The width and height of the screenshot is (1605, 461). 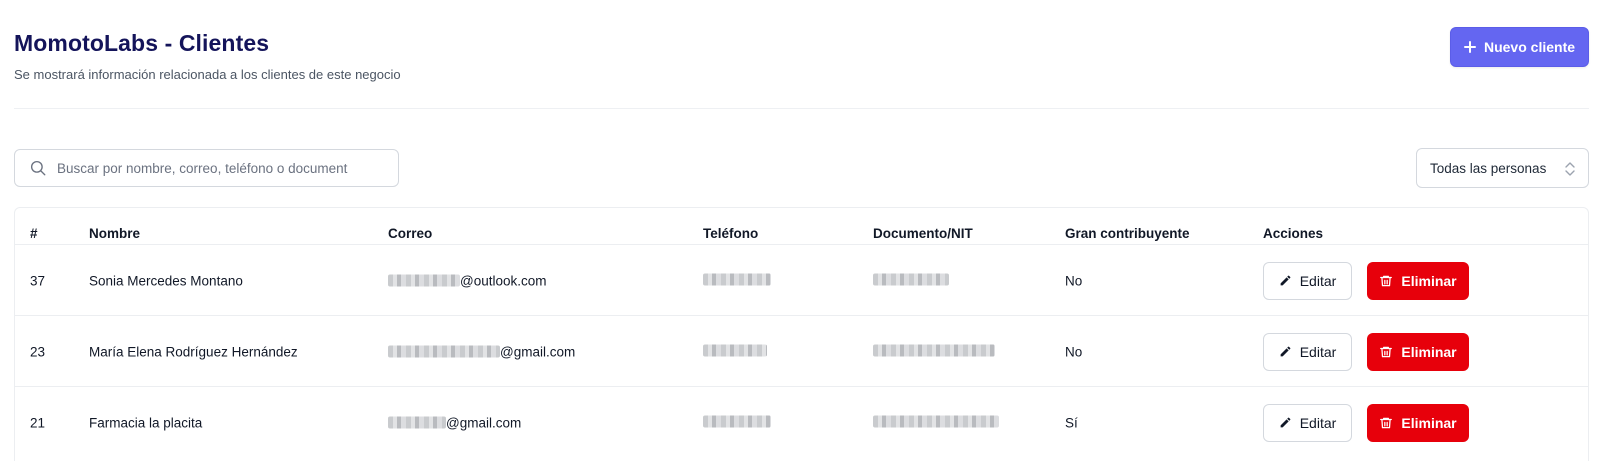 I want to click on row-name: María Elena Rodríguez Hernández, so click(x=193, y=351).